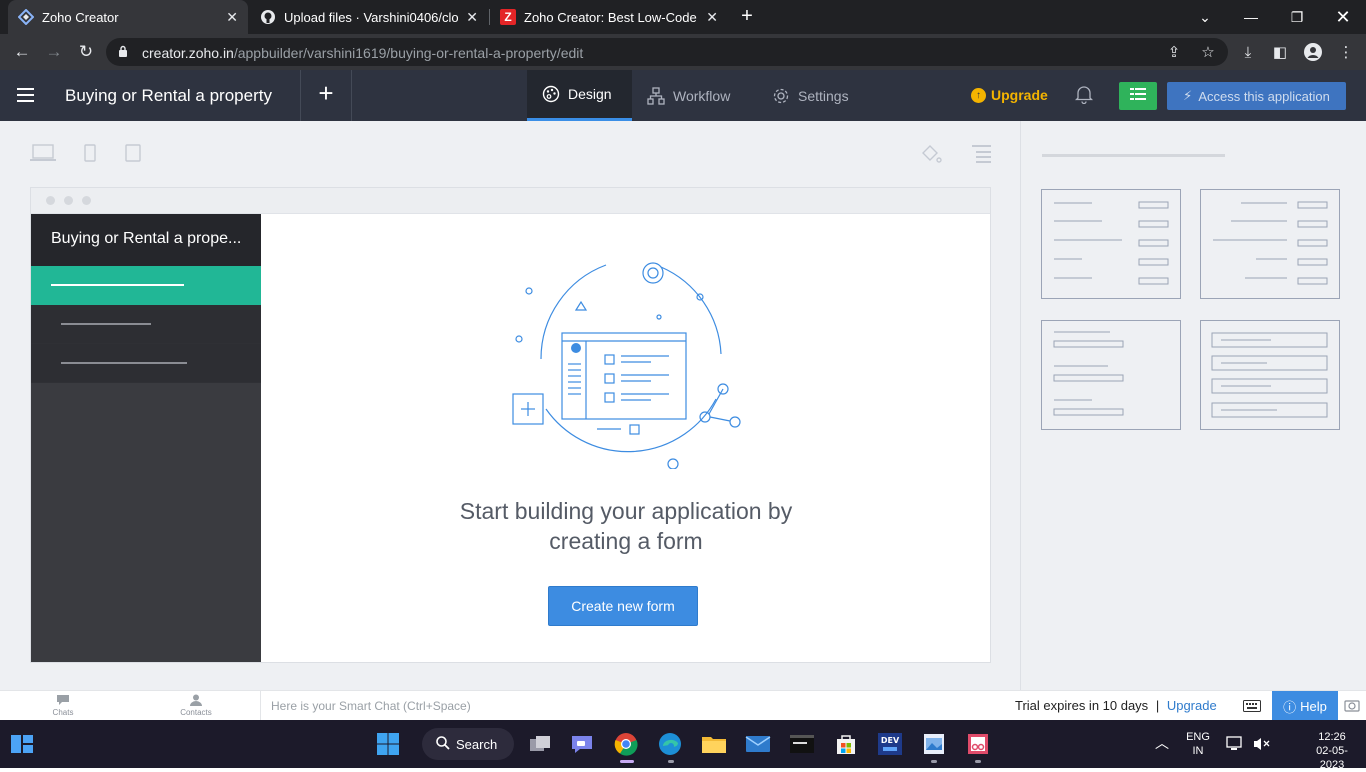 The height and width of the screenshot is (772, 1366). What do you see at coordinates (623, 606) in the screenshot?
I see `create-new-form-button: Create new form` at bounding box center [623, 606].